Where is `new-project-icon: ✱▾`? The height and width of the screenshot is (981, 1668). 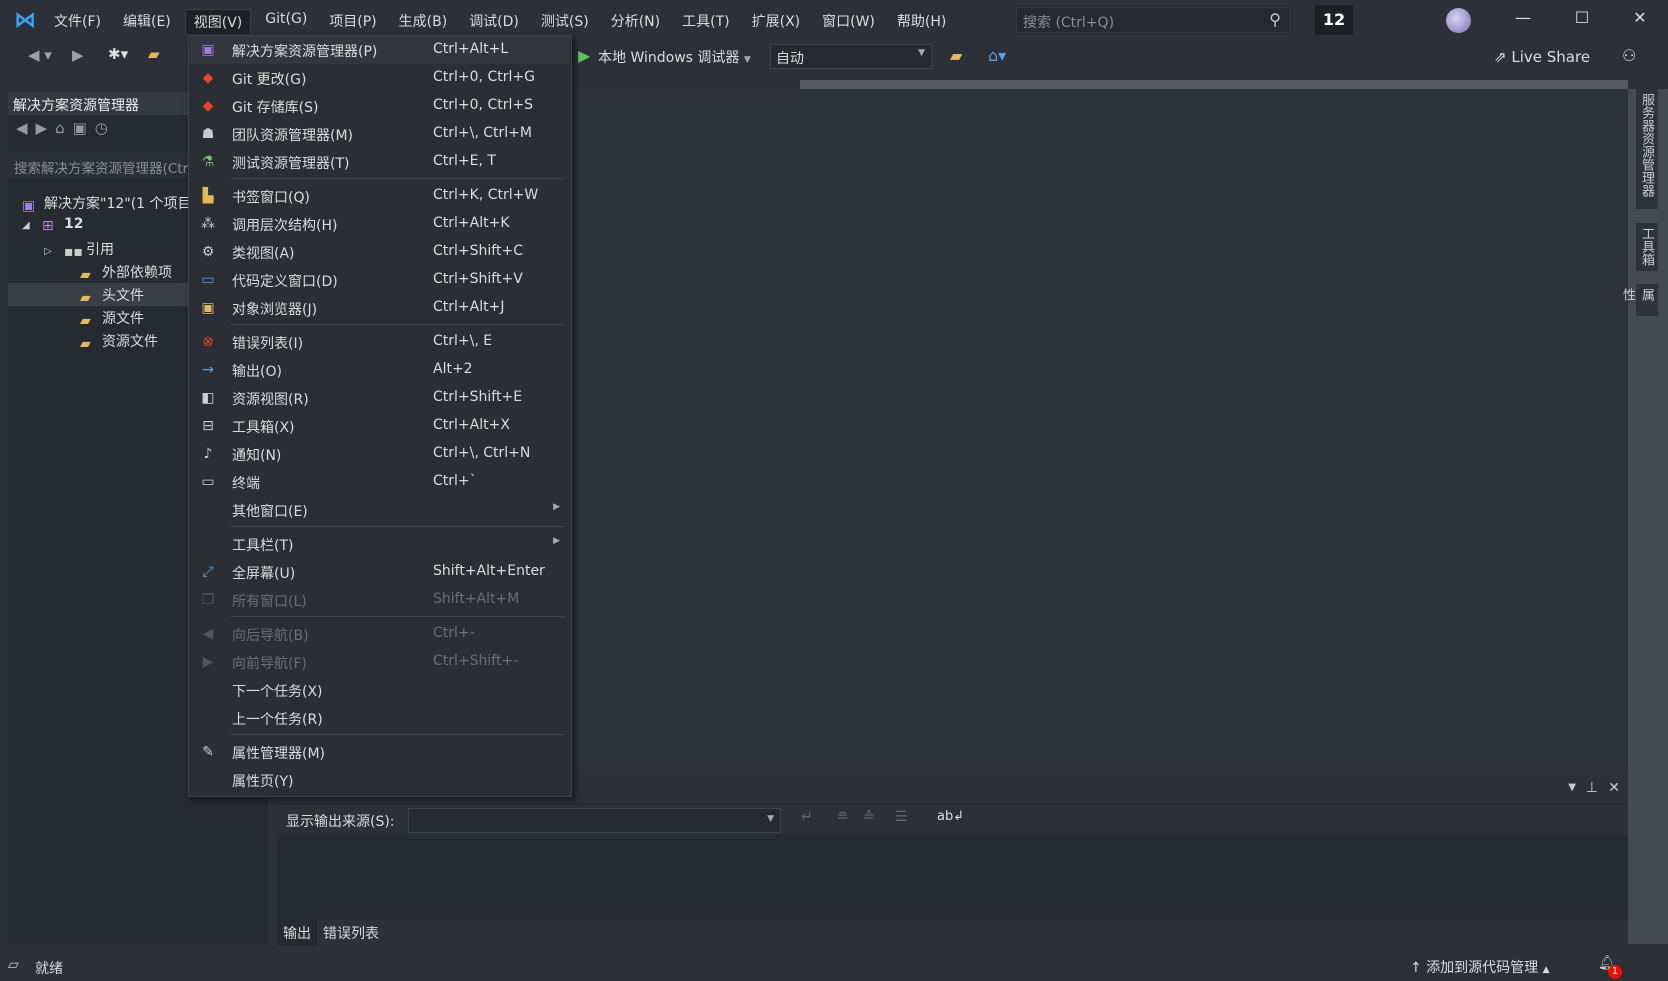
new-project-icon: ✱▾ is located at coordinates (118, 54).